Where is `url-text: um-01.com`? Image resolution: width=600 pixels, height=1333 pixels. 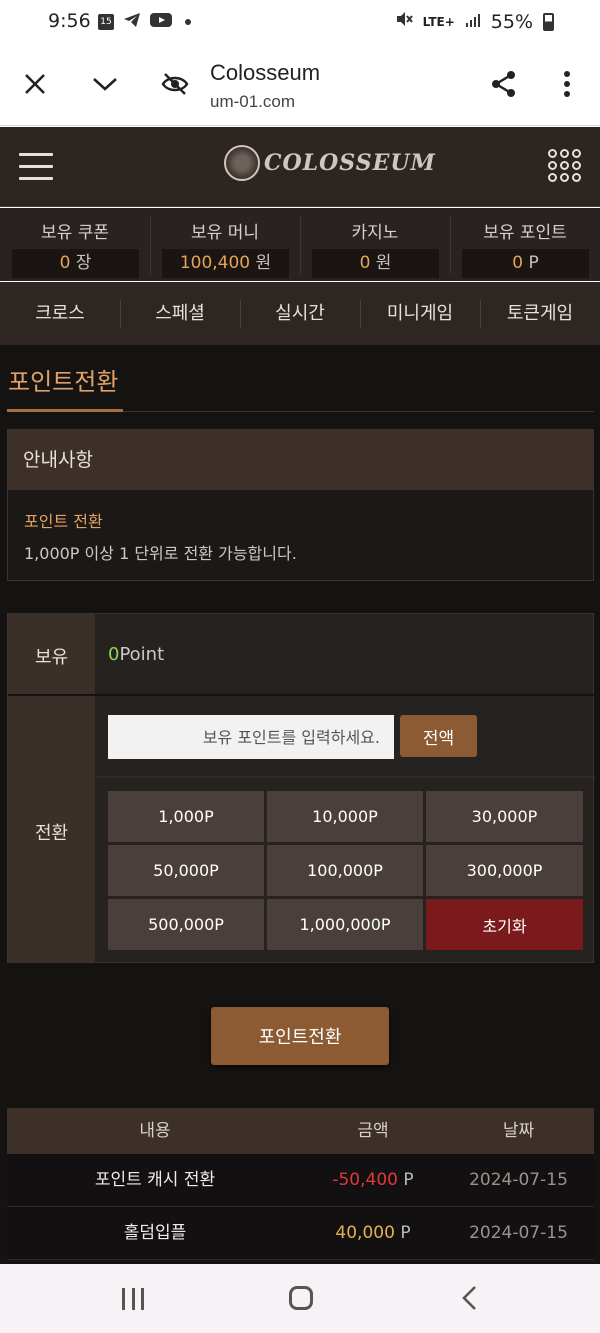
url-text: um-01.com is located at coordinates (252, 102).